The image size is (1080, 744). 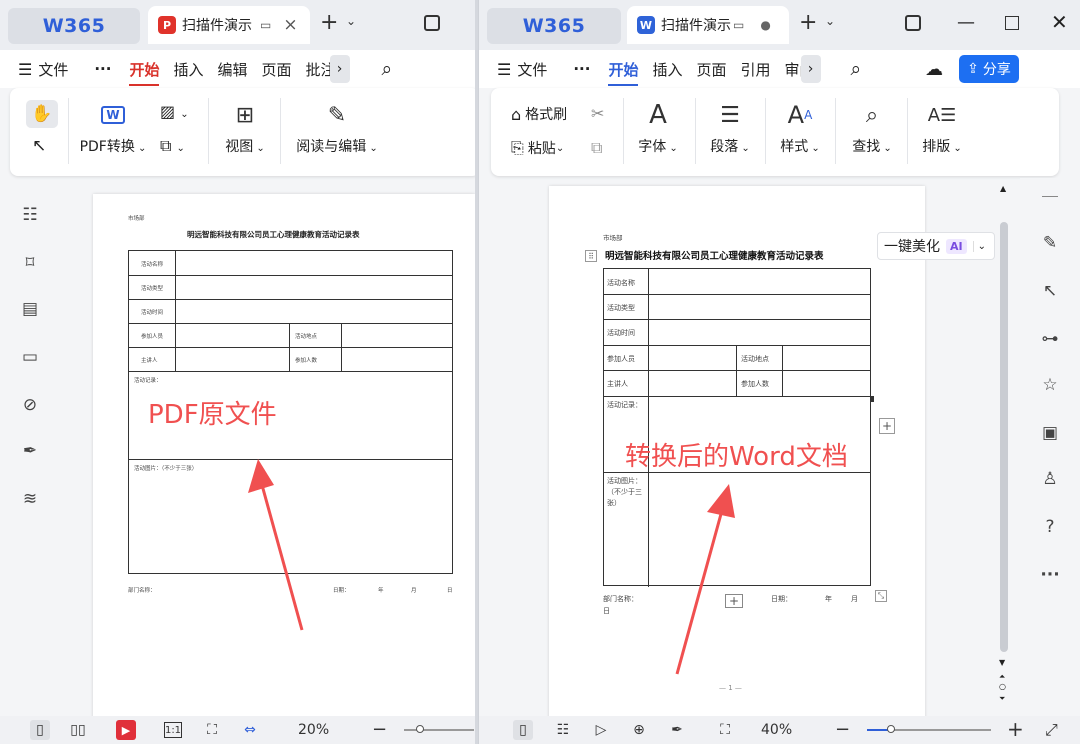 What do you see at coordinates (1002, 699) in the screenshot?
I see `next-page-icon: ⏷` at bounding box center [1002, 699].